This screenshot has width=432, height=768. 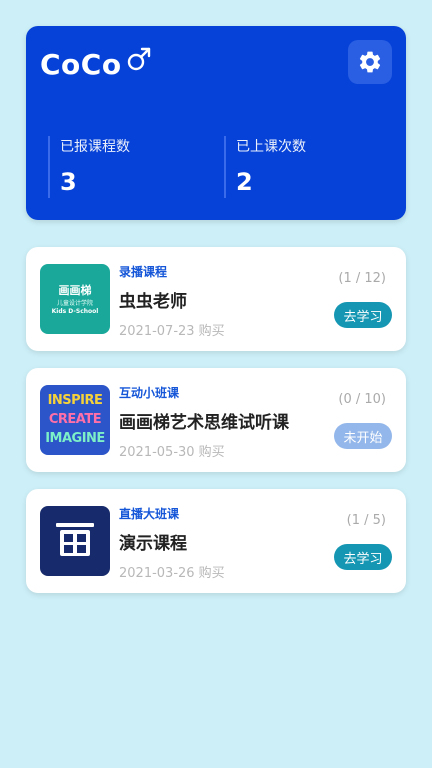 I want to click on thumbnail-word-imagine: IMAGINE, so click(x=75, y=438).